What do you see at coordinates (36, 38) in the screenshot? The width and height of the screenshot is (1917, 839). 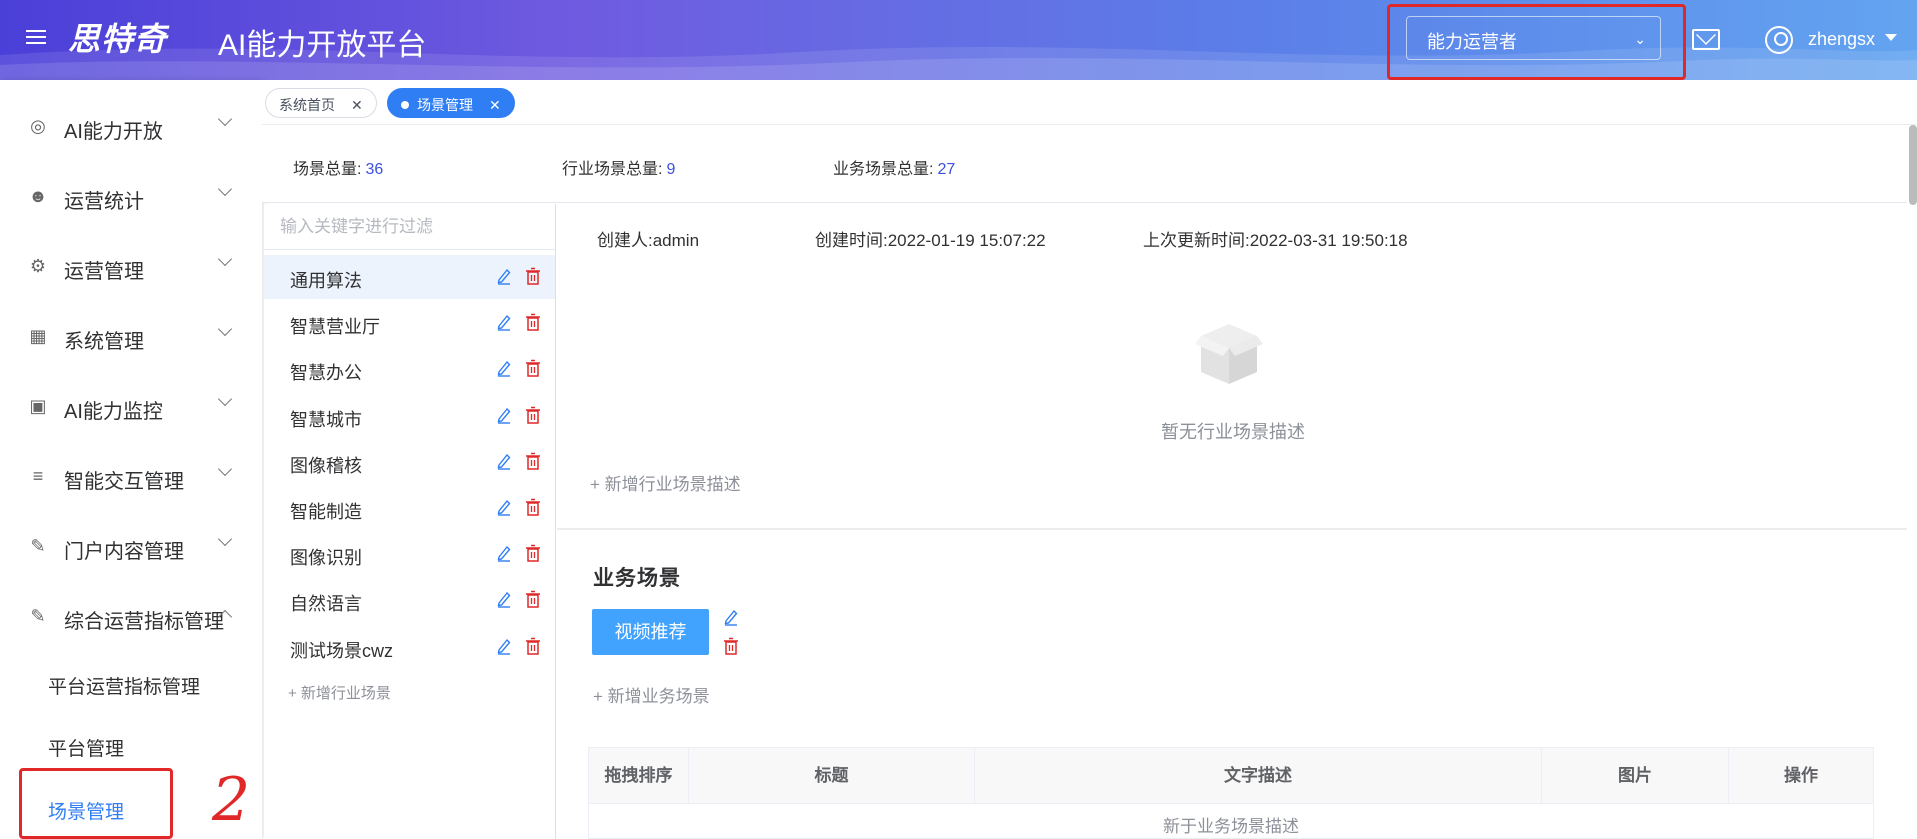 I see `menu-toggle-icon` at bounding box center [36, 38].